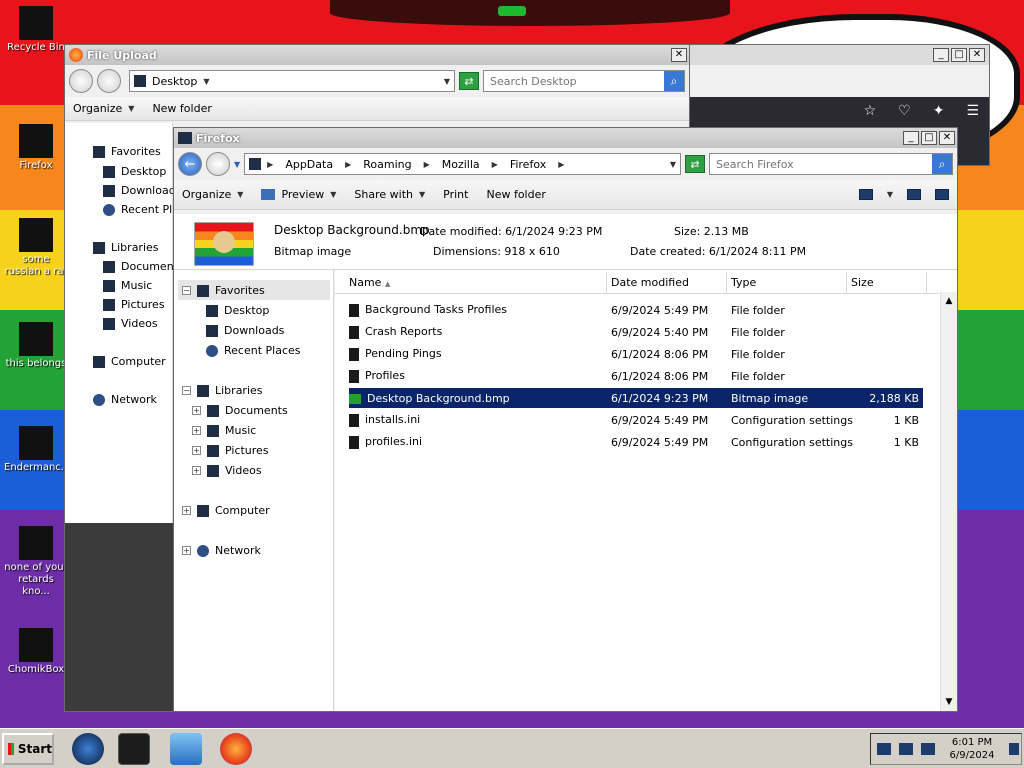 The height and width of the screenshot is (768, 1024). I want to click on preview-button: Preview ▼, so click(298, 194).